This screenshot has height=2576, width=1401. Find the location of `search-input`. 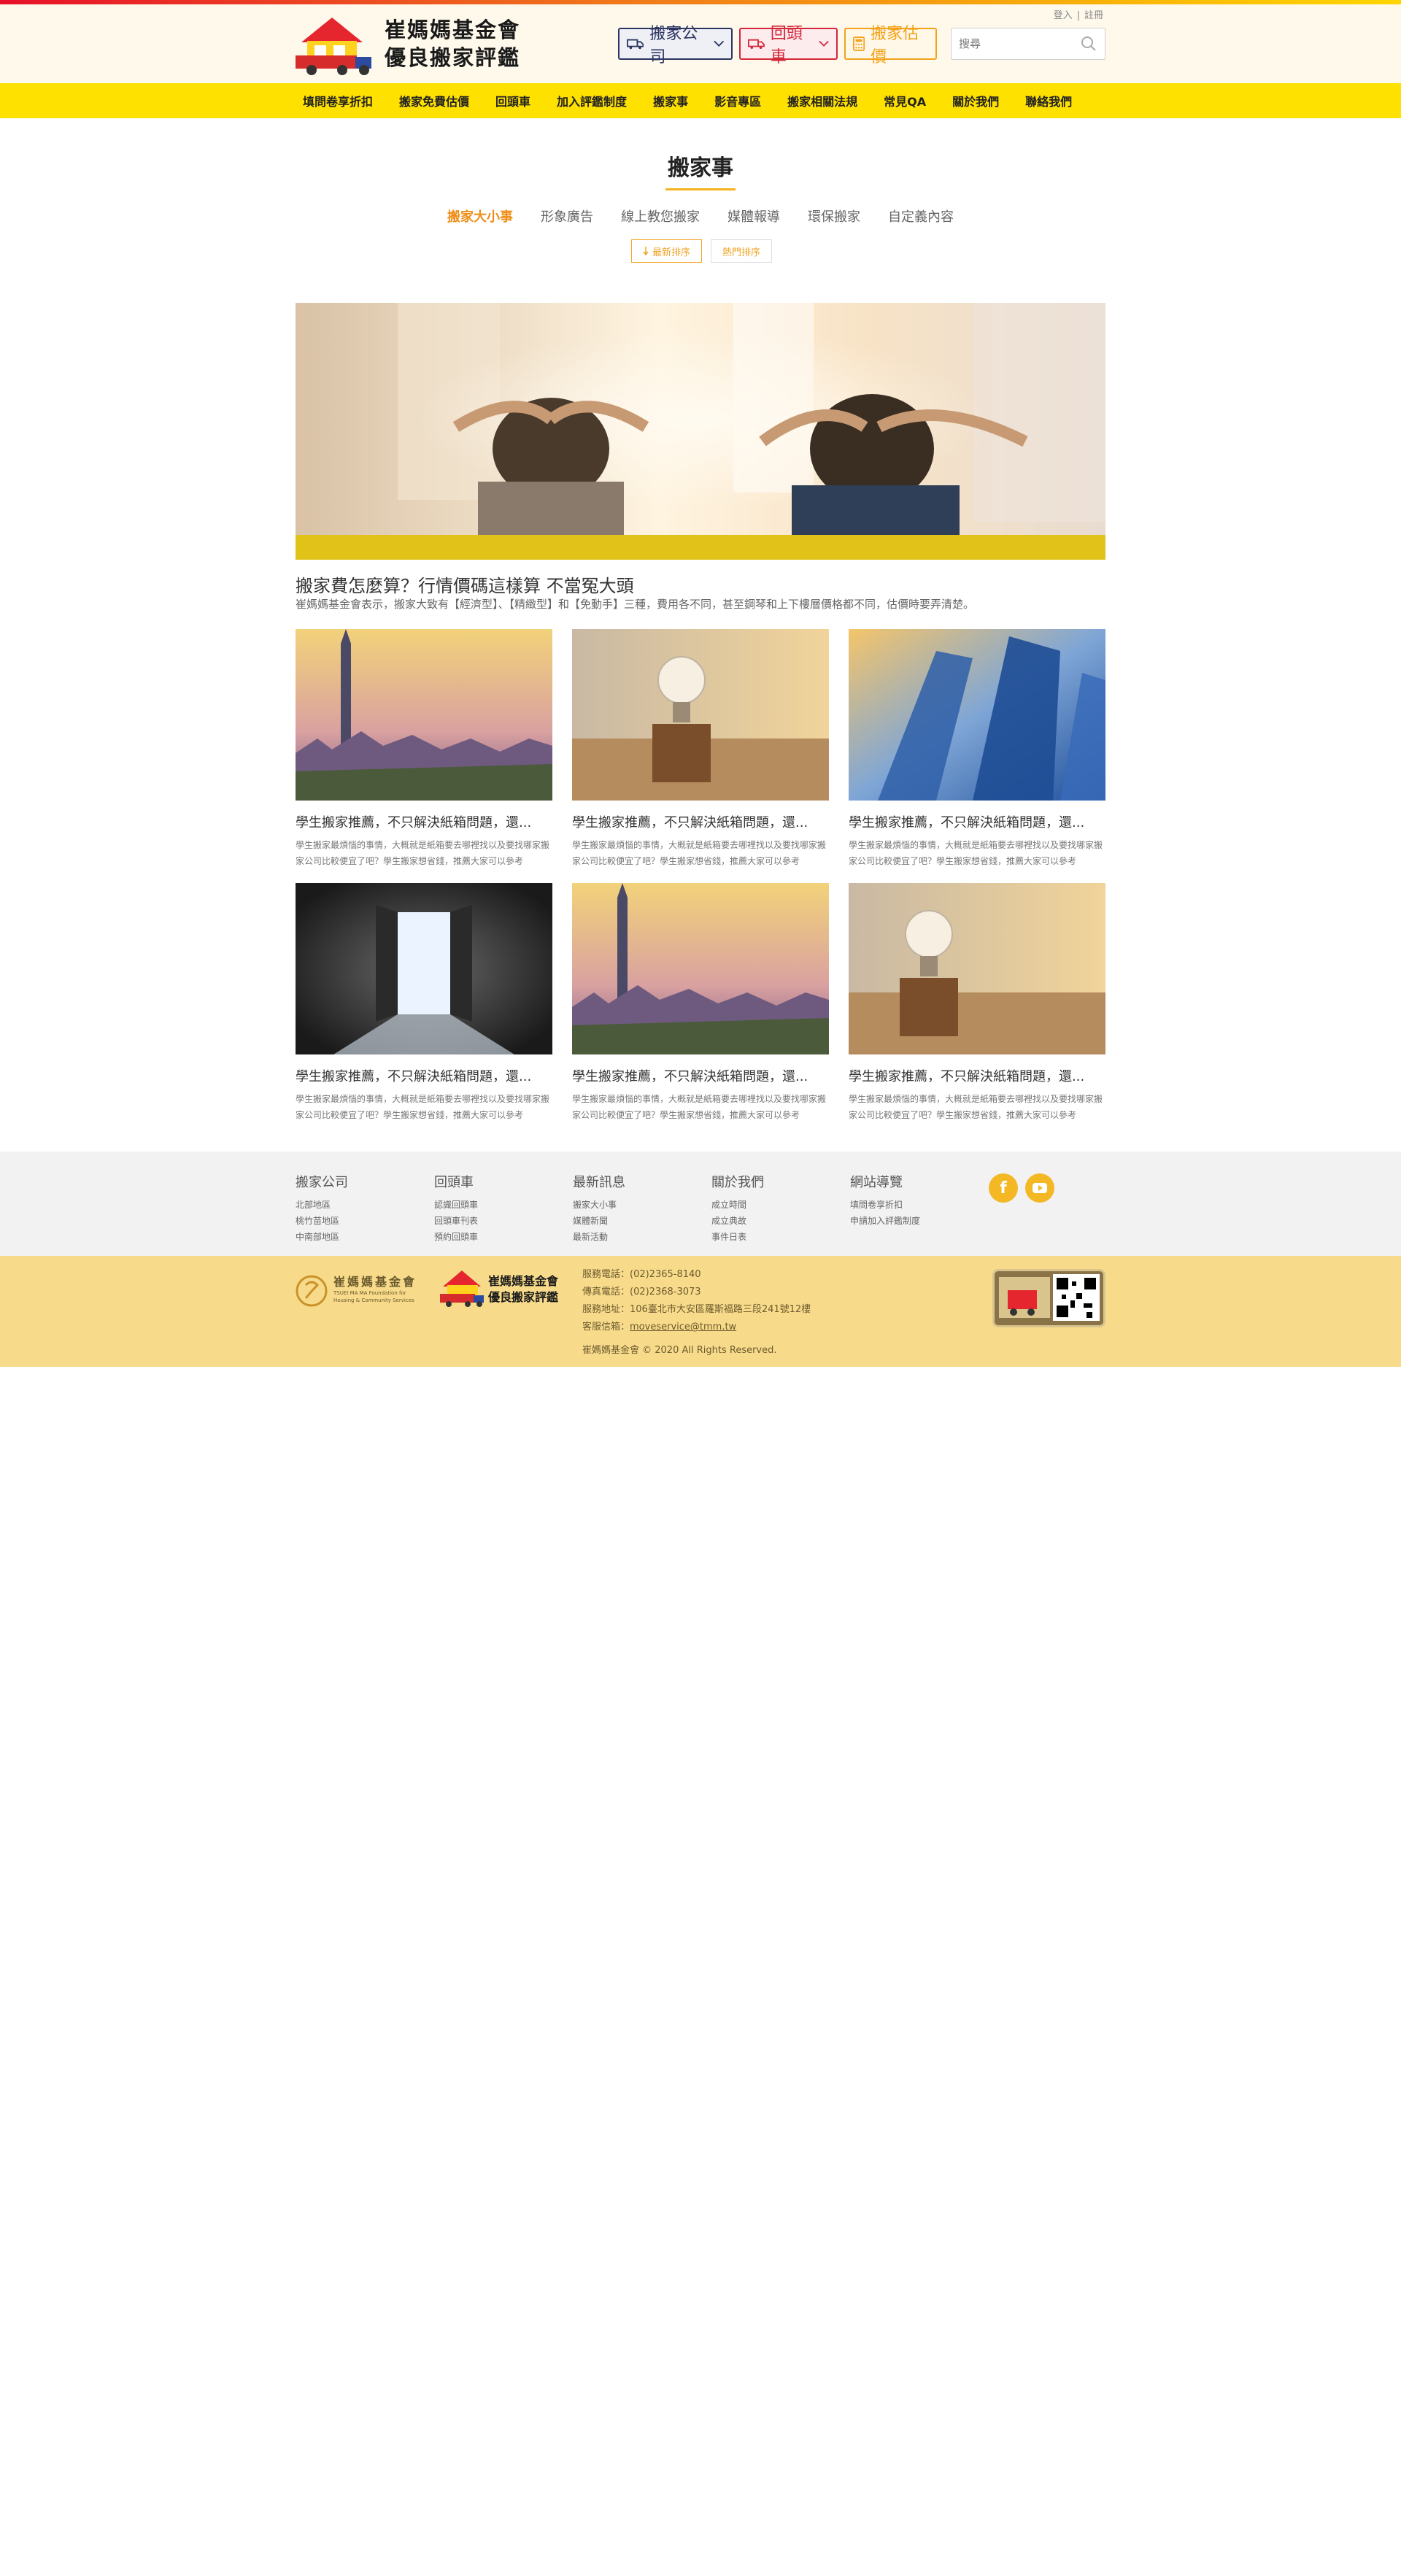

search-input is located at coordinates (1014, 43).